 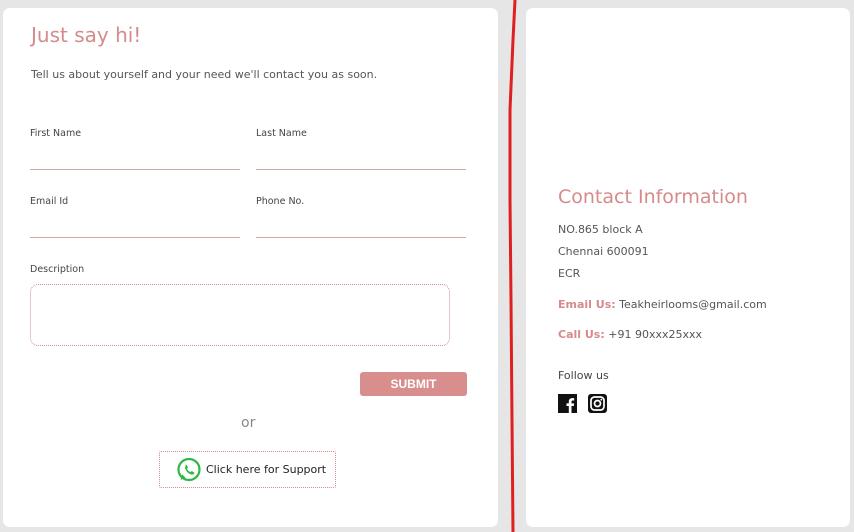 What do you see at coordinates (281, 133) in the screenshot?
I see `last-name-label: Last Name` at bounding box center [281, 133].